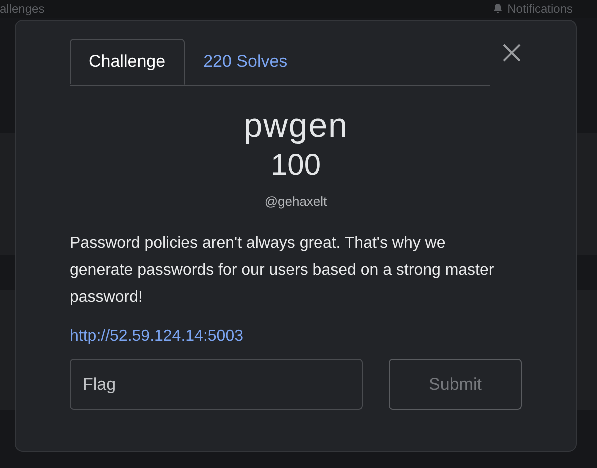 The width and height of the screenshot is (597, 468). Describe the element at coordinates (245, 62) in the screenshot. I see `tab: 220 Solves` at that location.